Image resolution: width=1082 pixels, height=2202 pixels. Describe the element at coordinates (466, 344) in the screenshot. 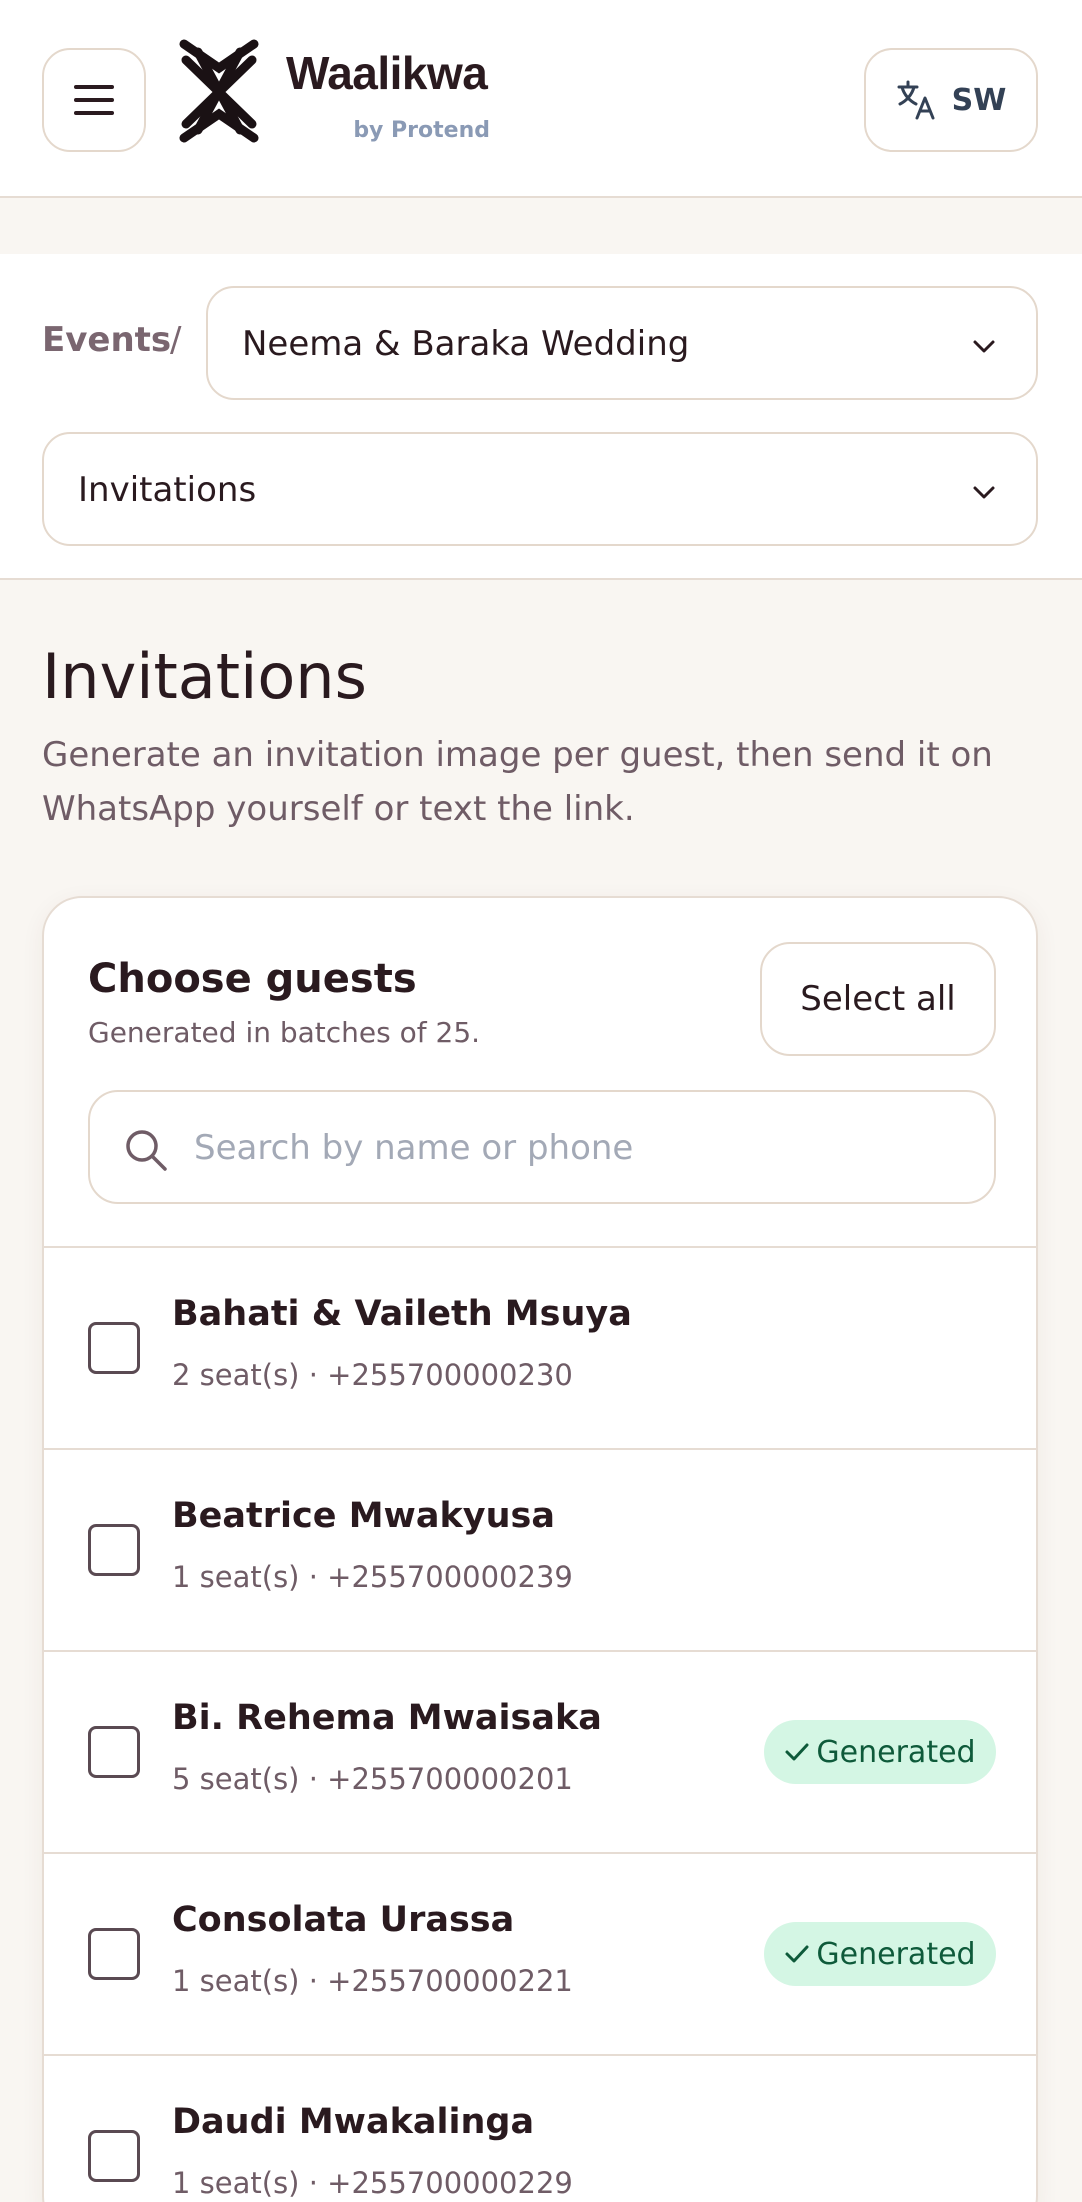

I see `event-select-value: Neema & Baraka Wedding` at that location.